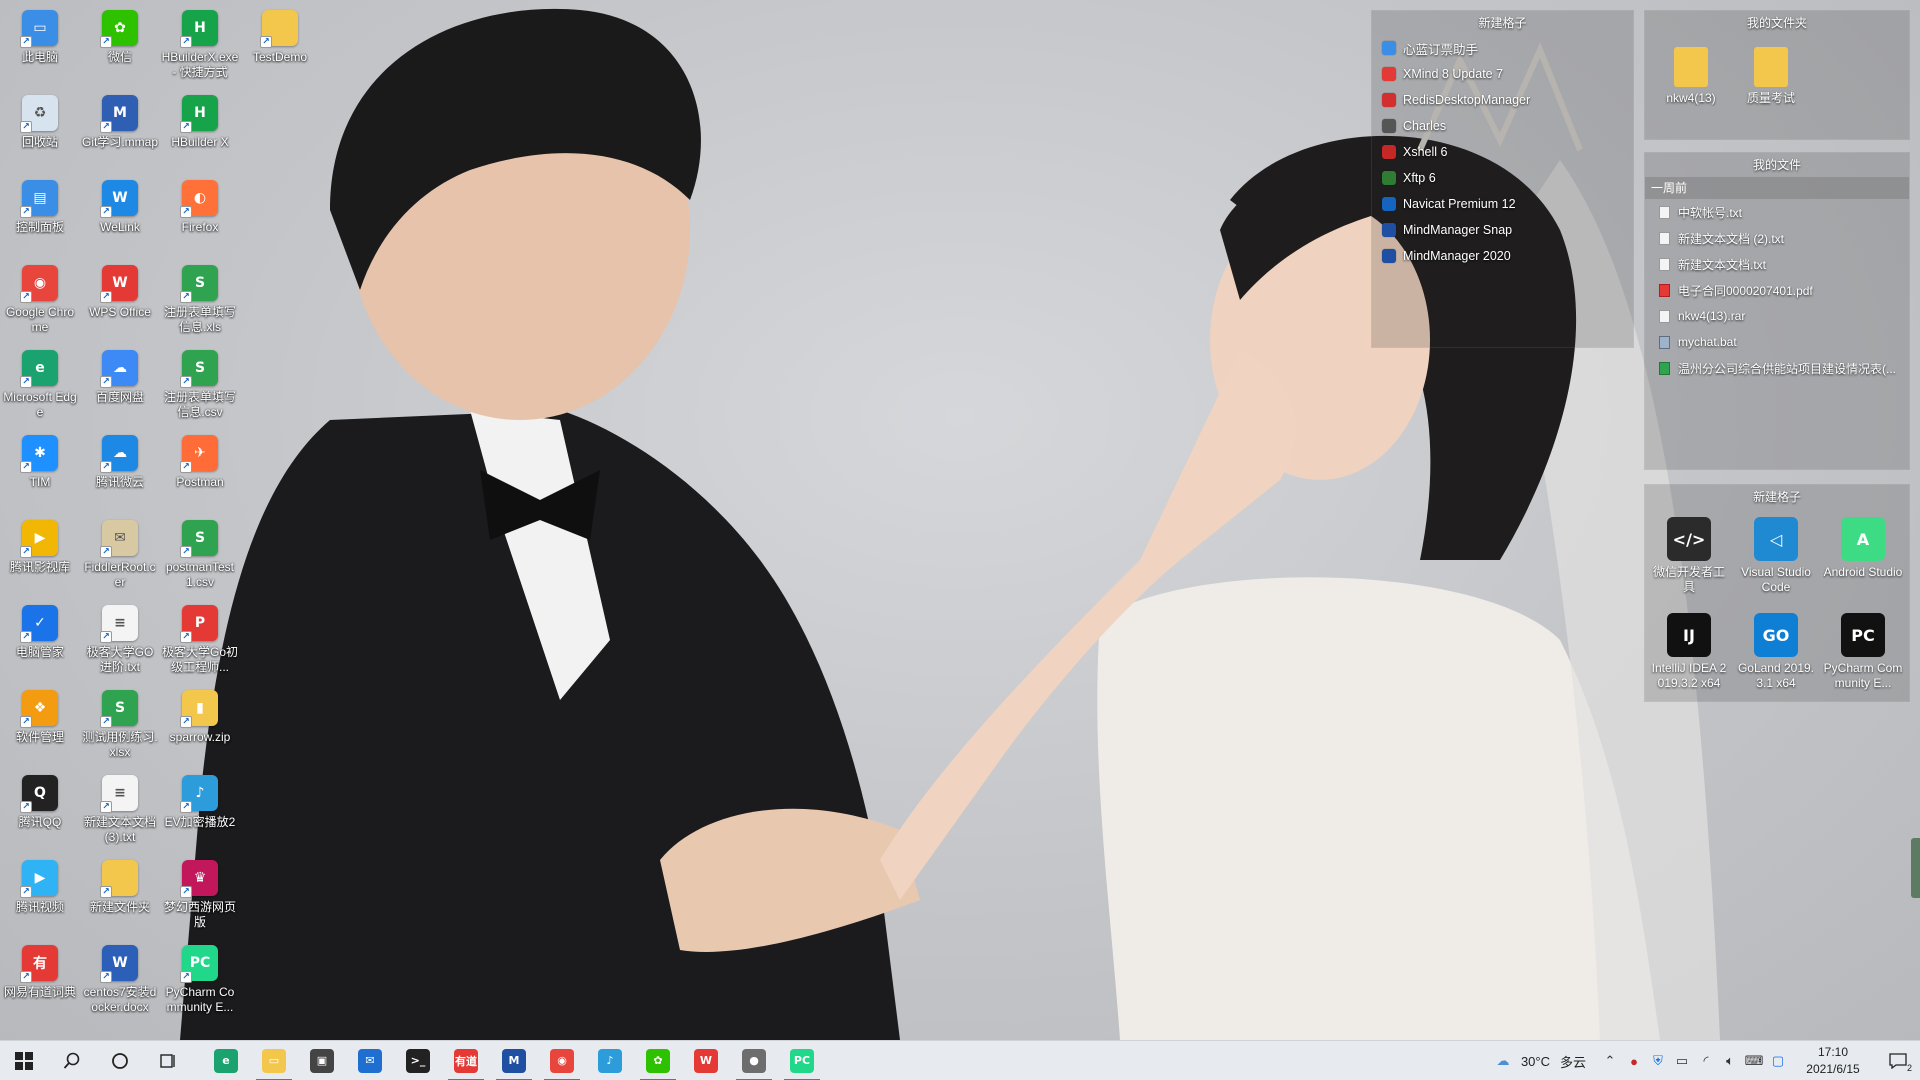 Image resolution: width=1920 pixels, height=1080 pixels. I want to click on desktop-icon: W ↗ centos7安装docker.docx, so click(120, 980).